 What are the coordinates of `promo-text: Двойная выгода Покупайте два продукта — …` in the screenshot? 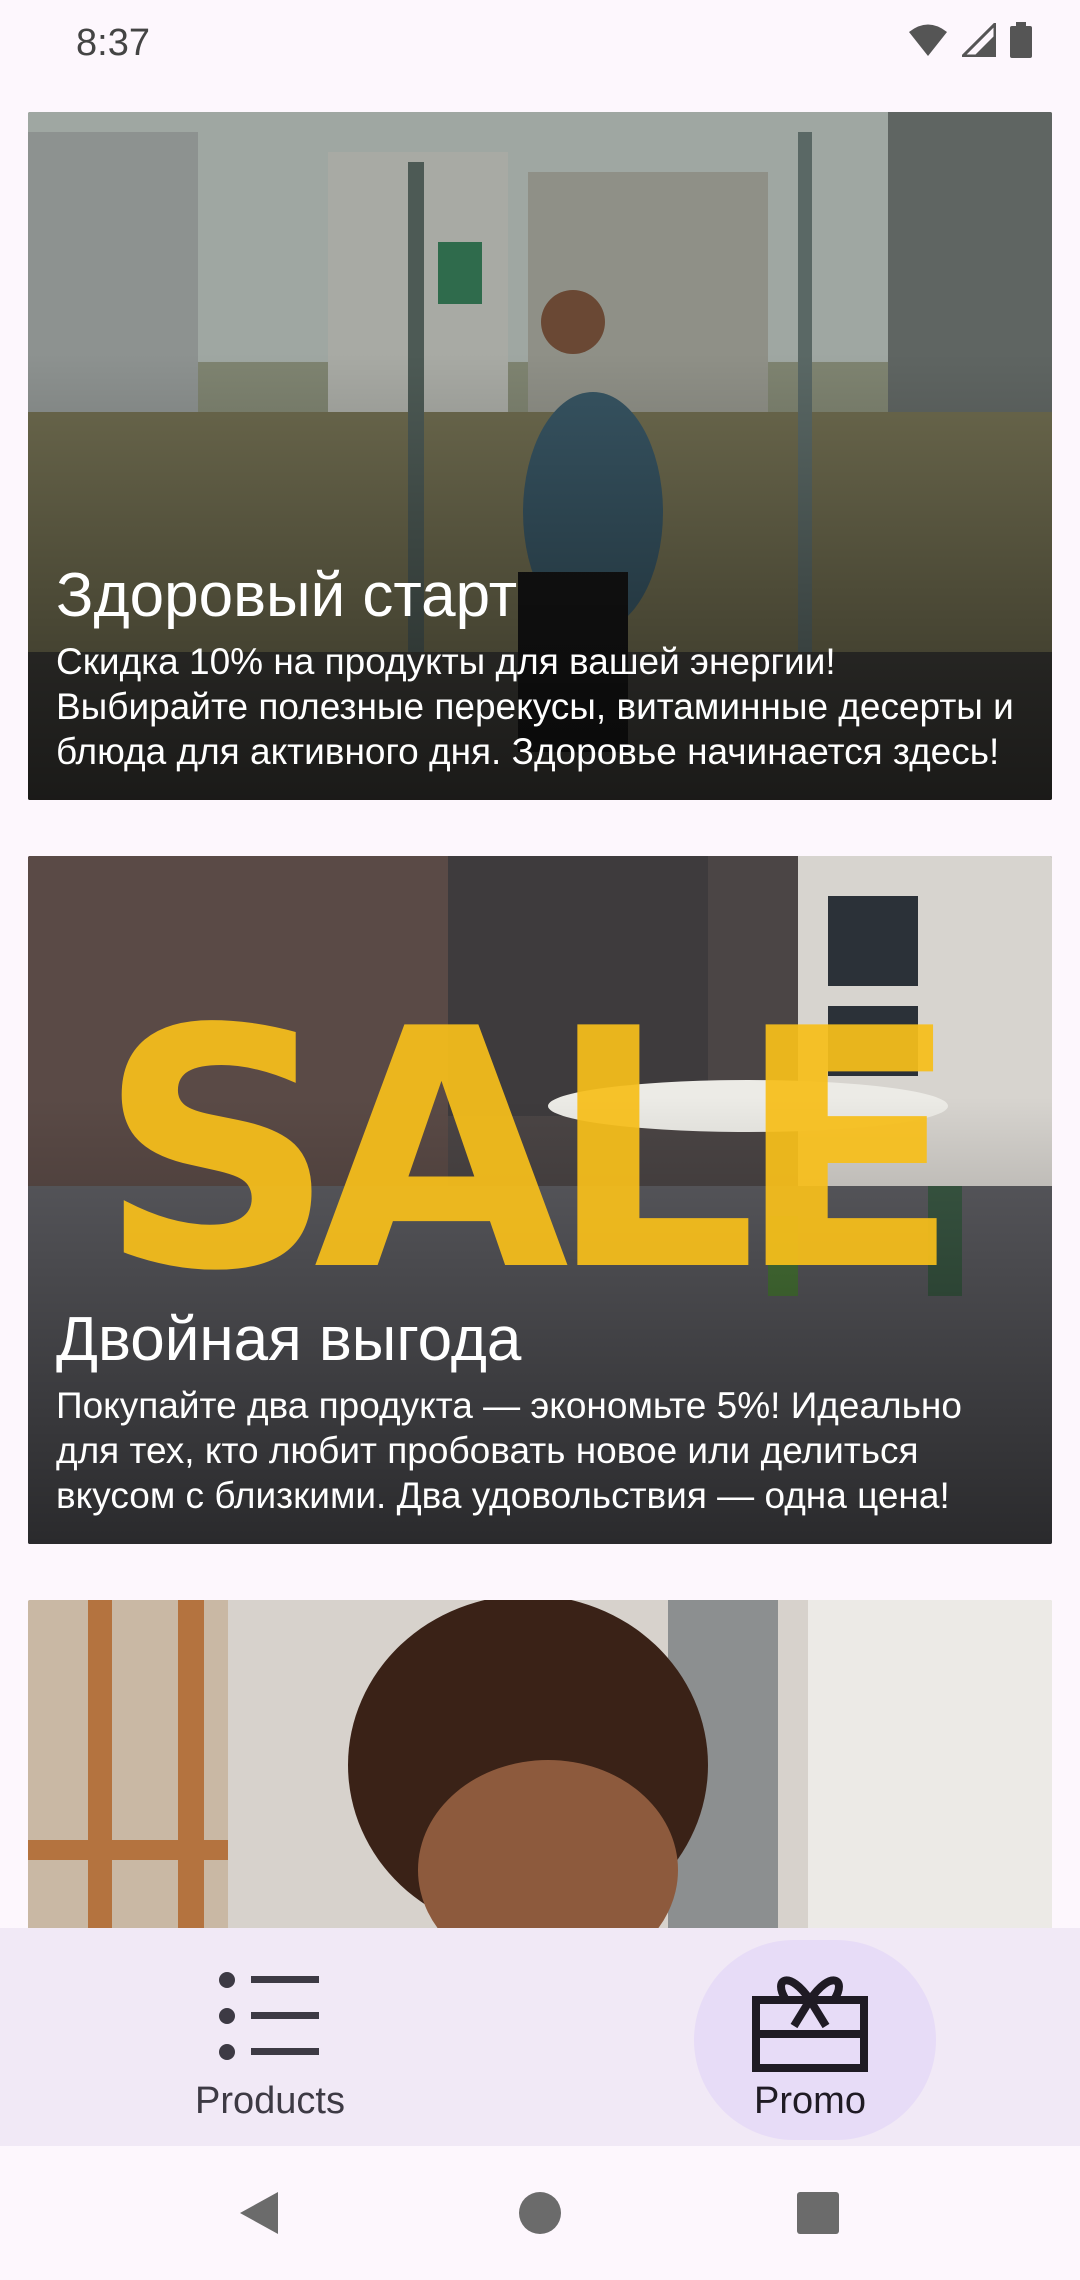 It's located at (541, 1411).